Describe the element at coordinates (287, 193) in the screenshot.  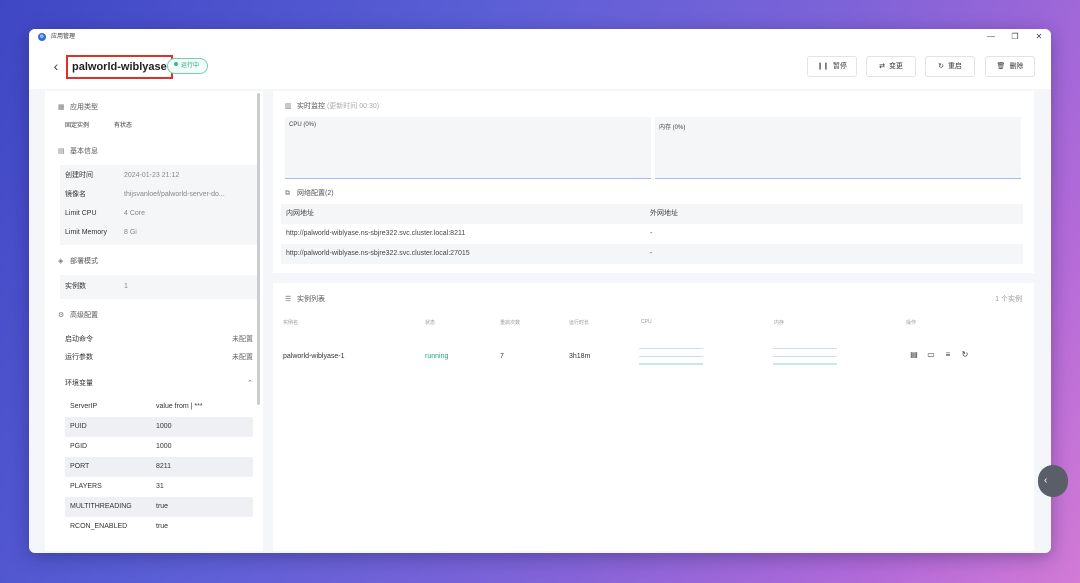
I see `network-icon: ⧉` at that location.